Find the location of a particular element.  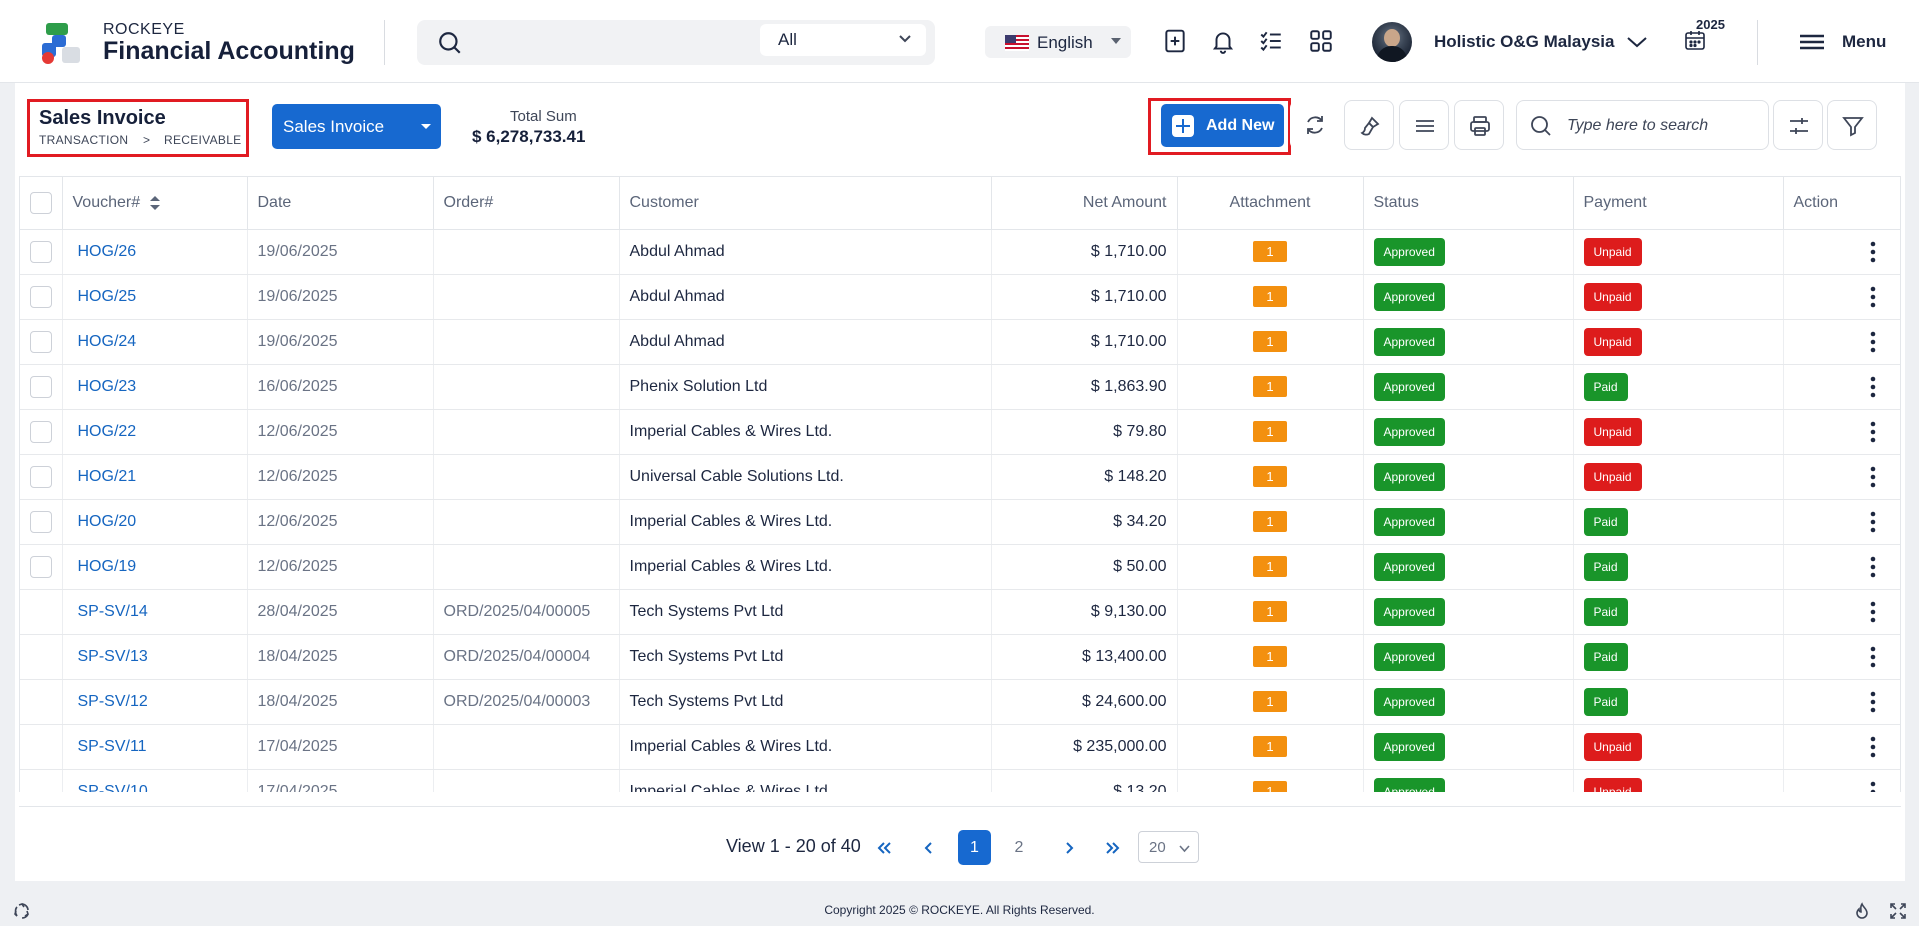

column-net-amount: Net Amount is located at coordinates (1084, 203).